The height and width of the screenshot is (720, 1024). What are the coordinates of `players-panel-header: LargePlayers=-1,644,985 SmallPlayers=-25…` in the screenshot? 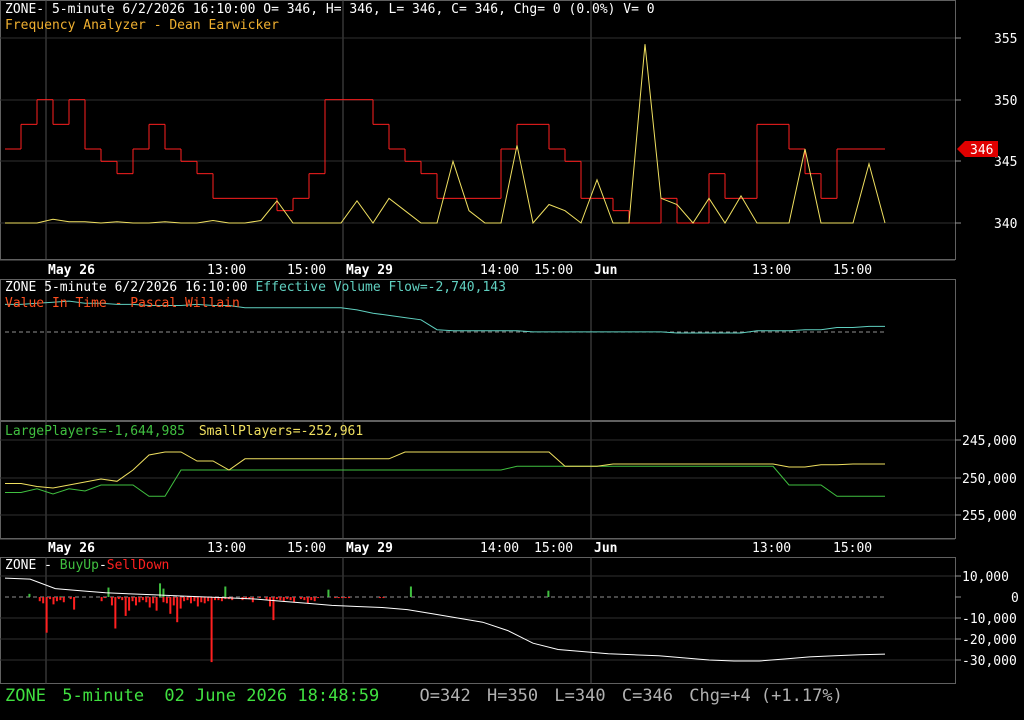 It's located at (184, 432).